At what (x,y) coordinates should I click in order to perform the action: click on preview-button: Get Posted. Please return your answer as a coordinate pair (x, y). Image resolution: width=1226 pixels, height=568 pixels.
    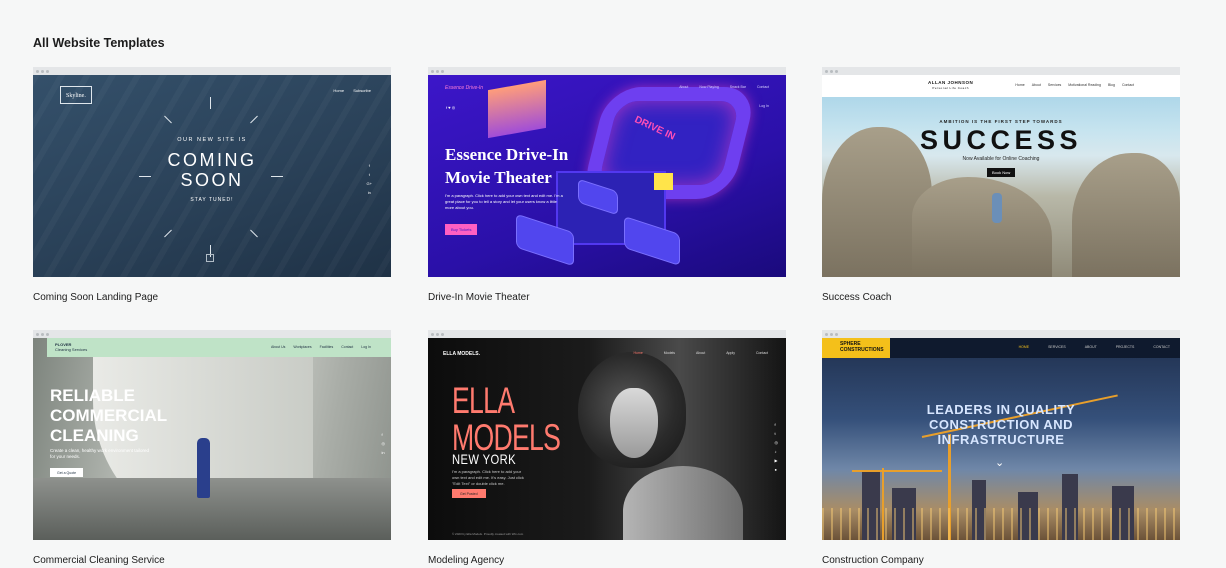
    Looking at the image, I should click on (469, 493).